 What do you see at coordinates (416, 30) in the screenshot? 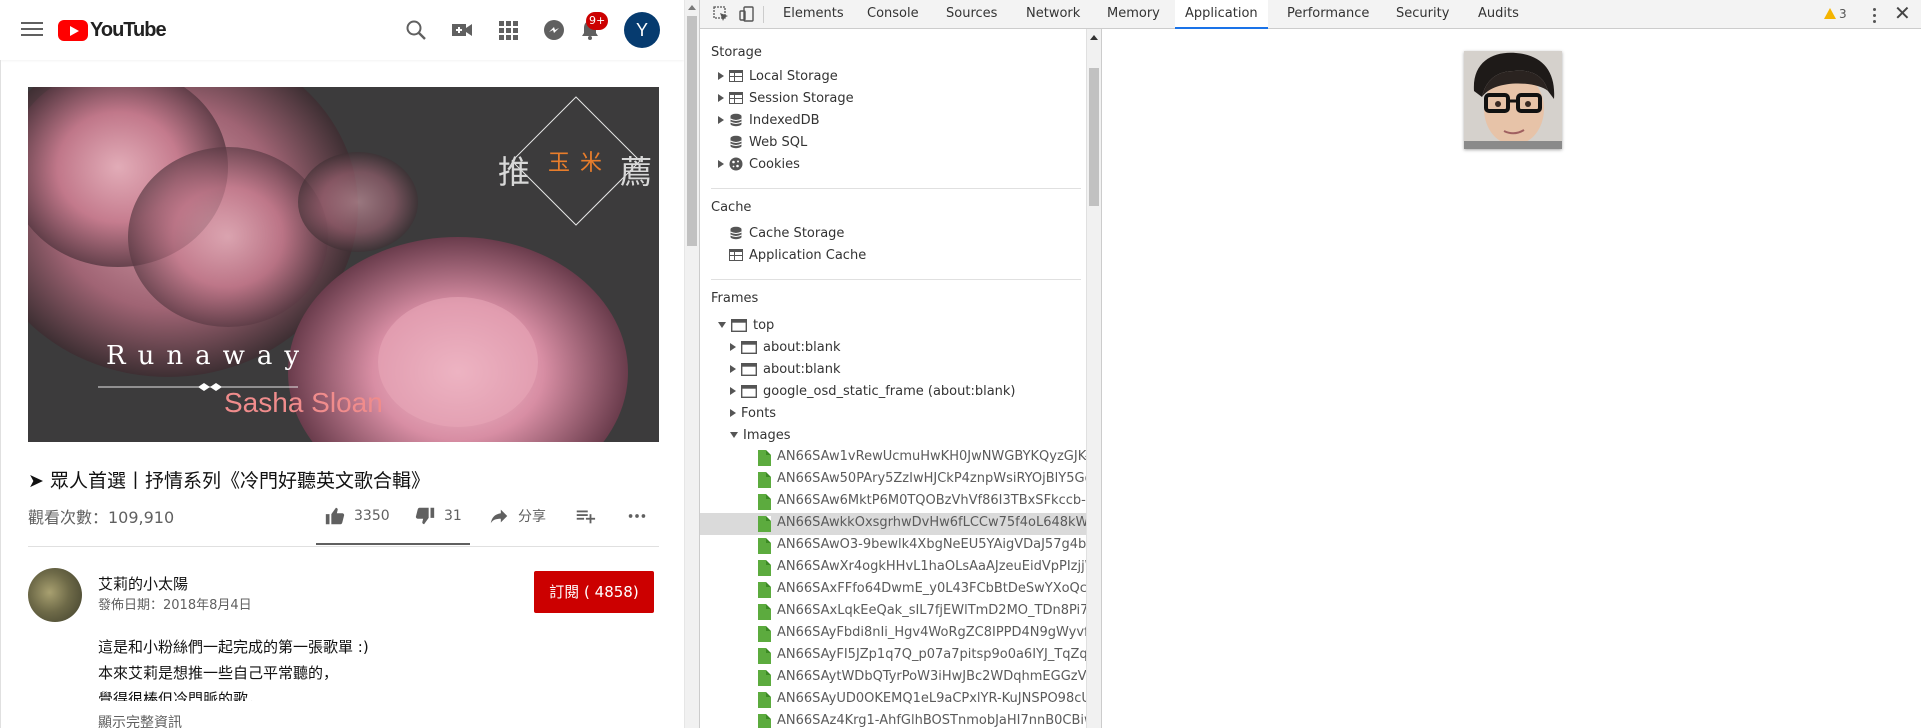
I see `search-icon` at bounding box center [416, 30].